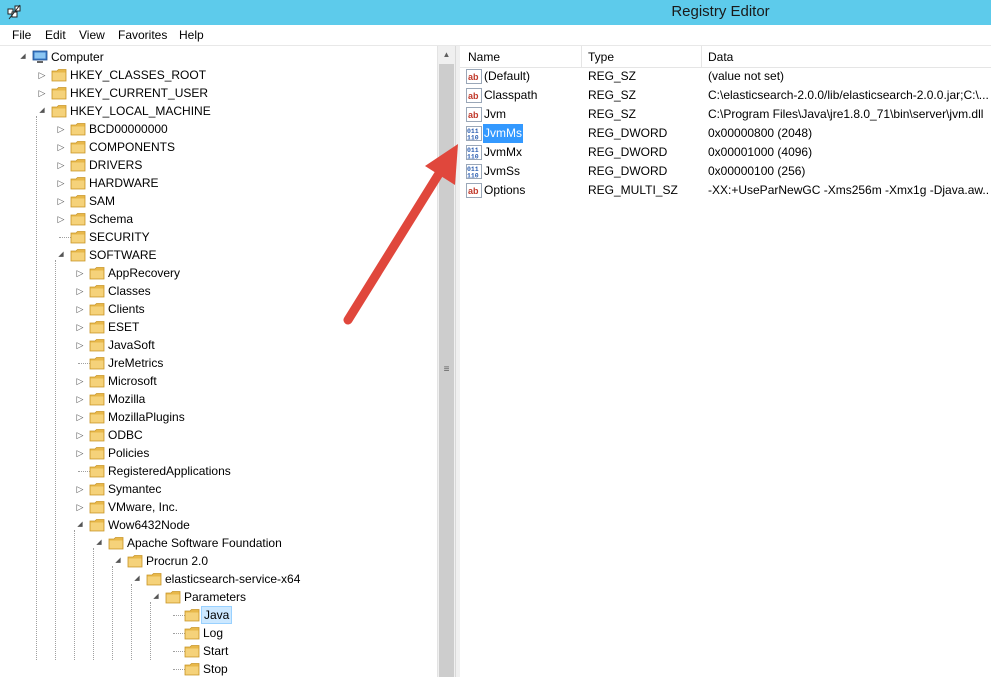 The width and height of the screenshot is (991, 677). I want to click on tree-node-label: Wow6432Node, so click(149, 525).